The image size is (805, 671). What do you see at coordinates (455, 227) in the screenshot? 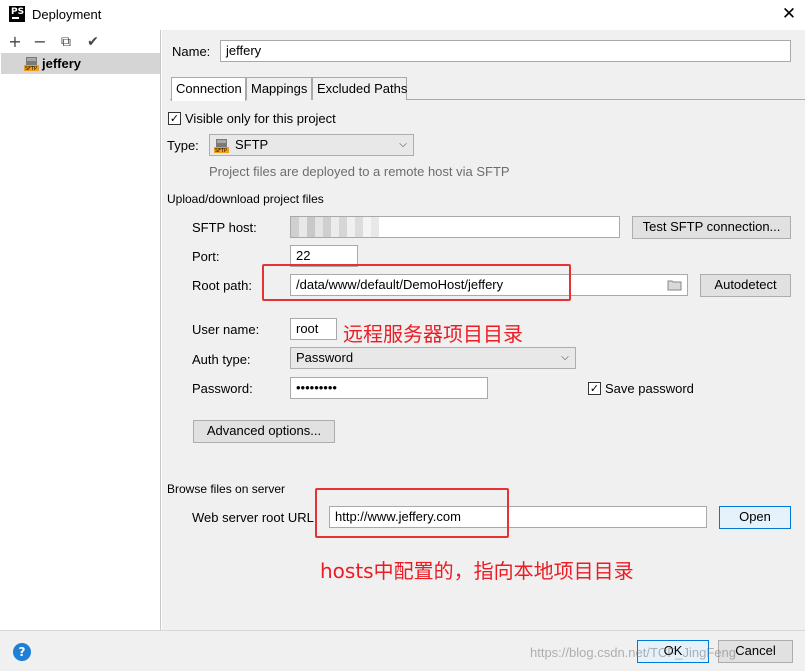
I see `sftp-host-input` at bounding box center [455, 227].